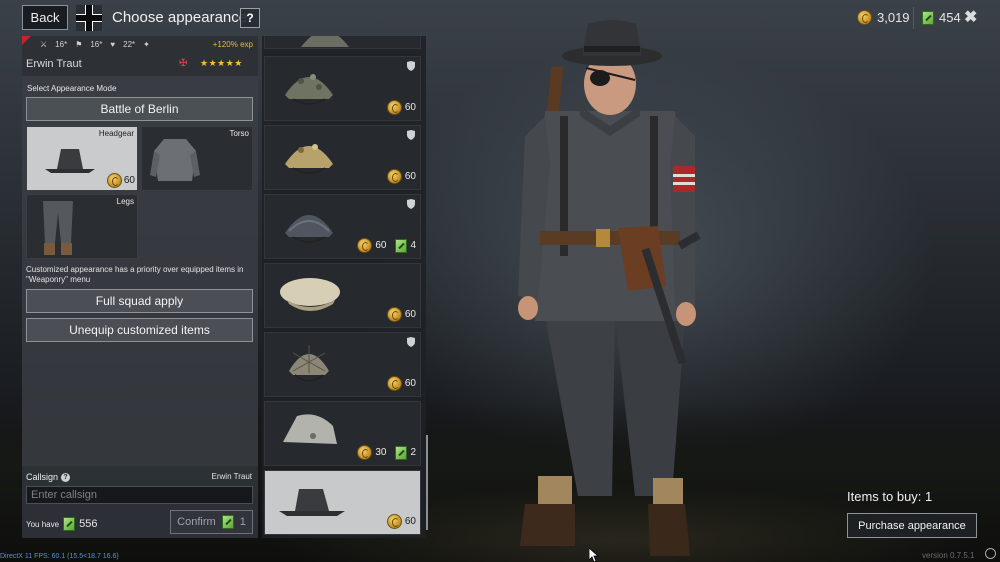  I want to click on headgear-list: 60 60 60 4 60 60 30 2 60, so click(344, 287).